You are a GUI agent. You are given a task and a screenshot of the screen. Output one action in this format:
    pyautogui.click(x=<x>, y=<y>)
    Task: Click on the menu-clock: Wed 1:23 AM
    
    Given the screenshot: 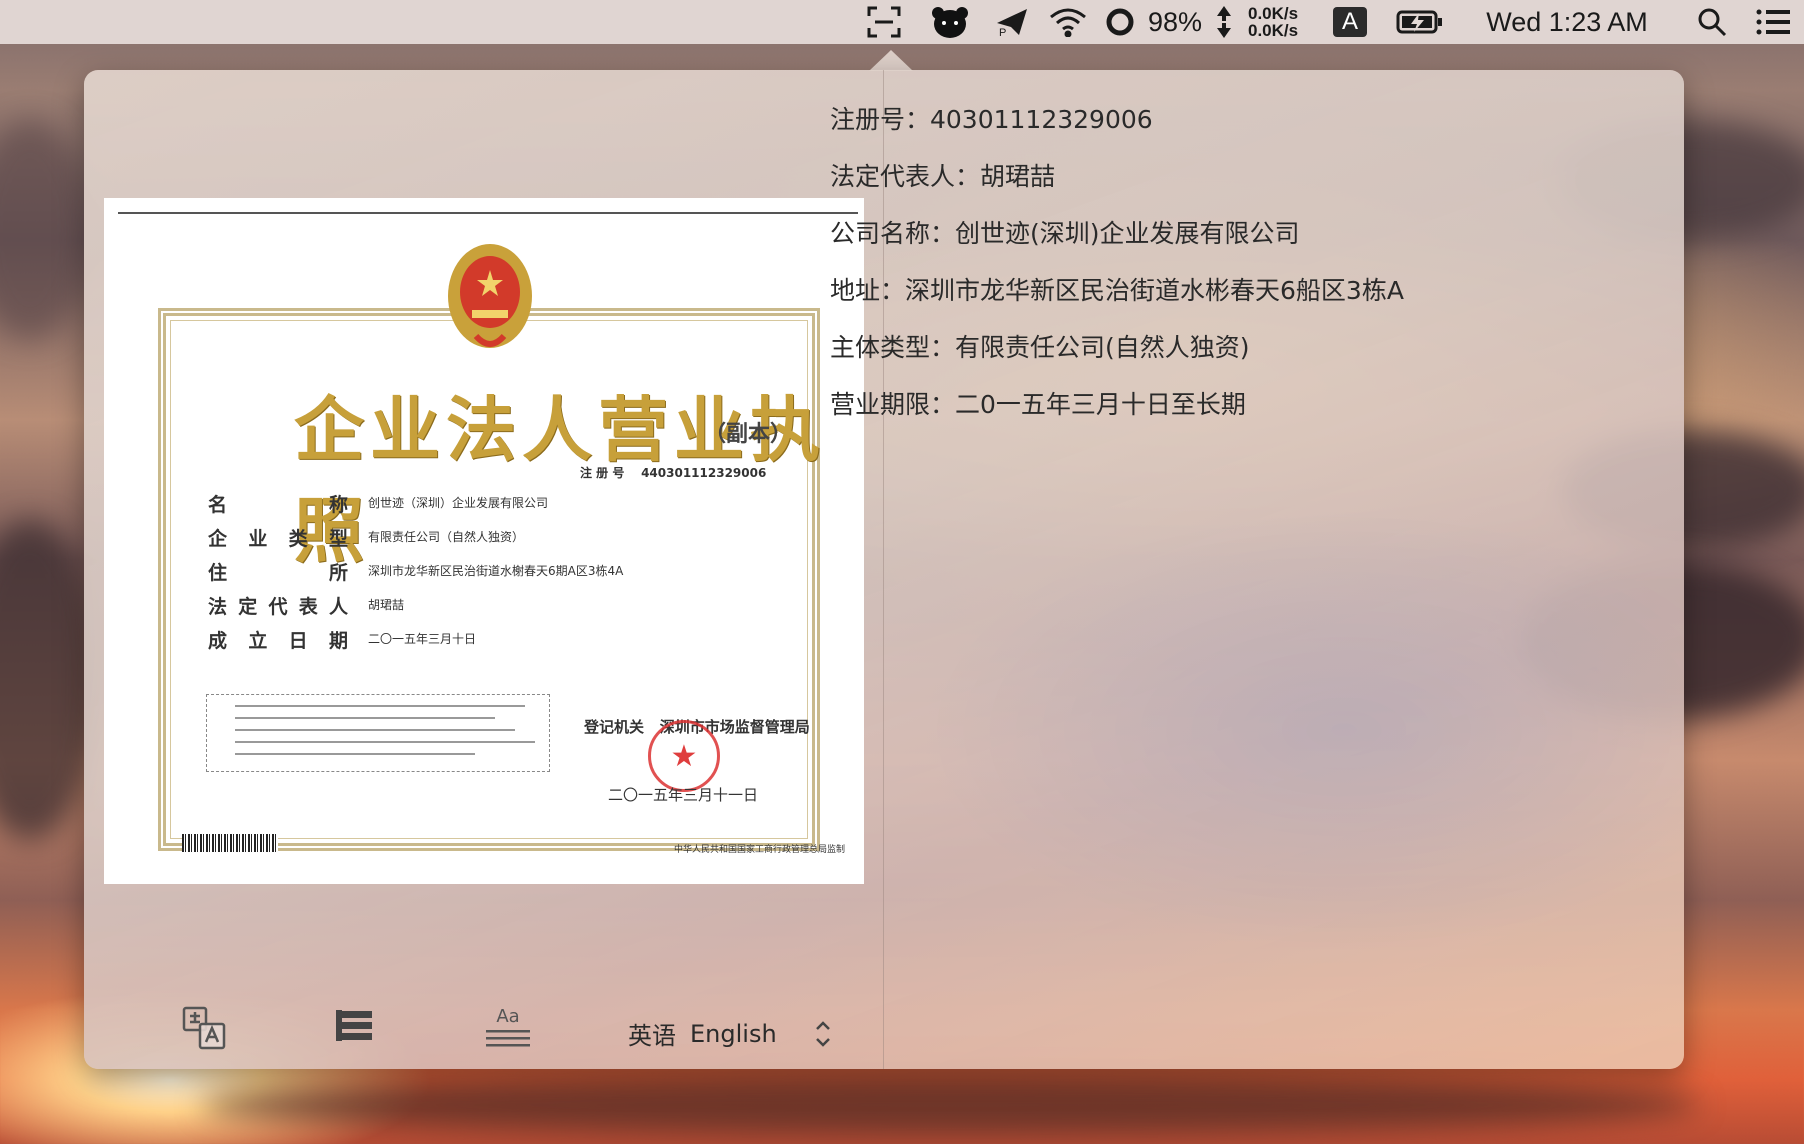 What is the action you would take?
    pyautogui.click(x=1567, y=22)
    